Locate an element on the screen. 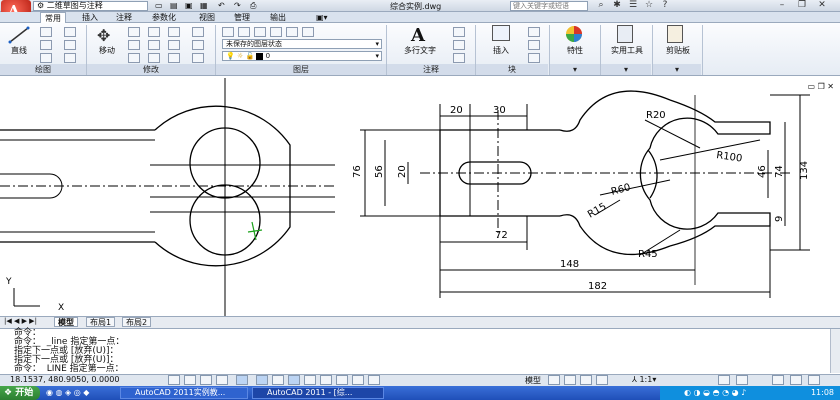 The width and height of the screenshot is (840, 400). tab-output: 输出 is located at coordinates (278, 17).